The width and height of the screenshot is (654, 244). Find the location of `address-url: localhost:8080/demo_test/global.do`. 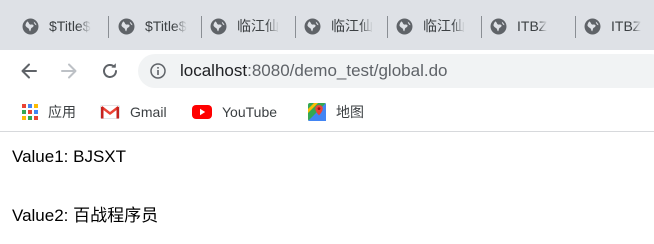

address-url: localhost:8080/demo_test/global.do is located at coordinates (313, 71).